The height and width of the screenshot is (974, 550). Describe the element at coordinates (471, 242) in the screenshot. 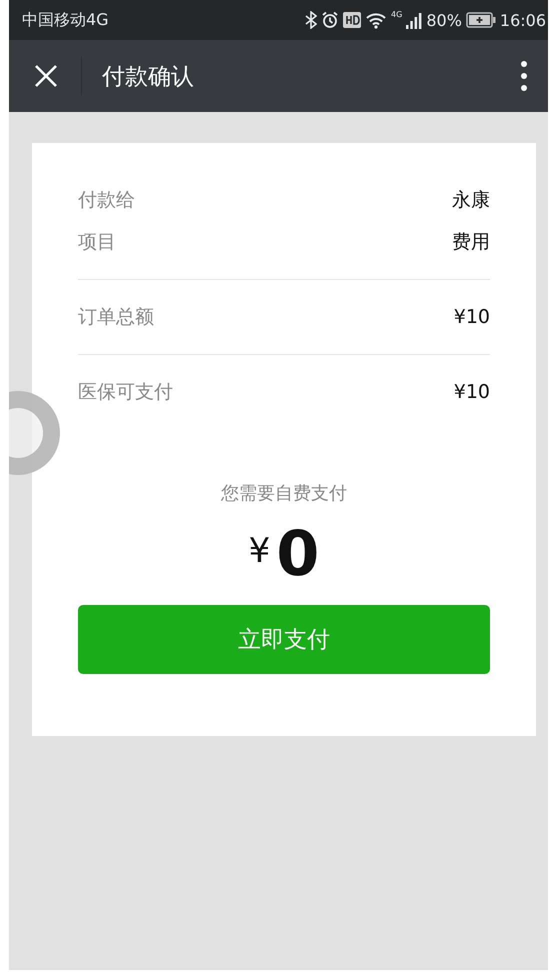

I see `detail-value: 费用` at that location.